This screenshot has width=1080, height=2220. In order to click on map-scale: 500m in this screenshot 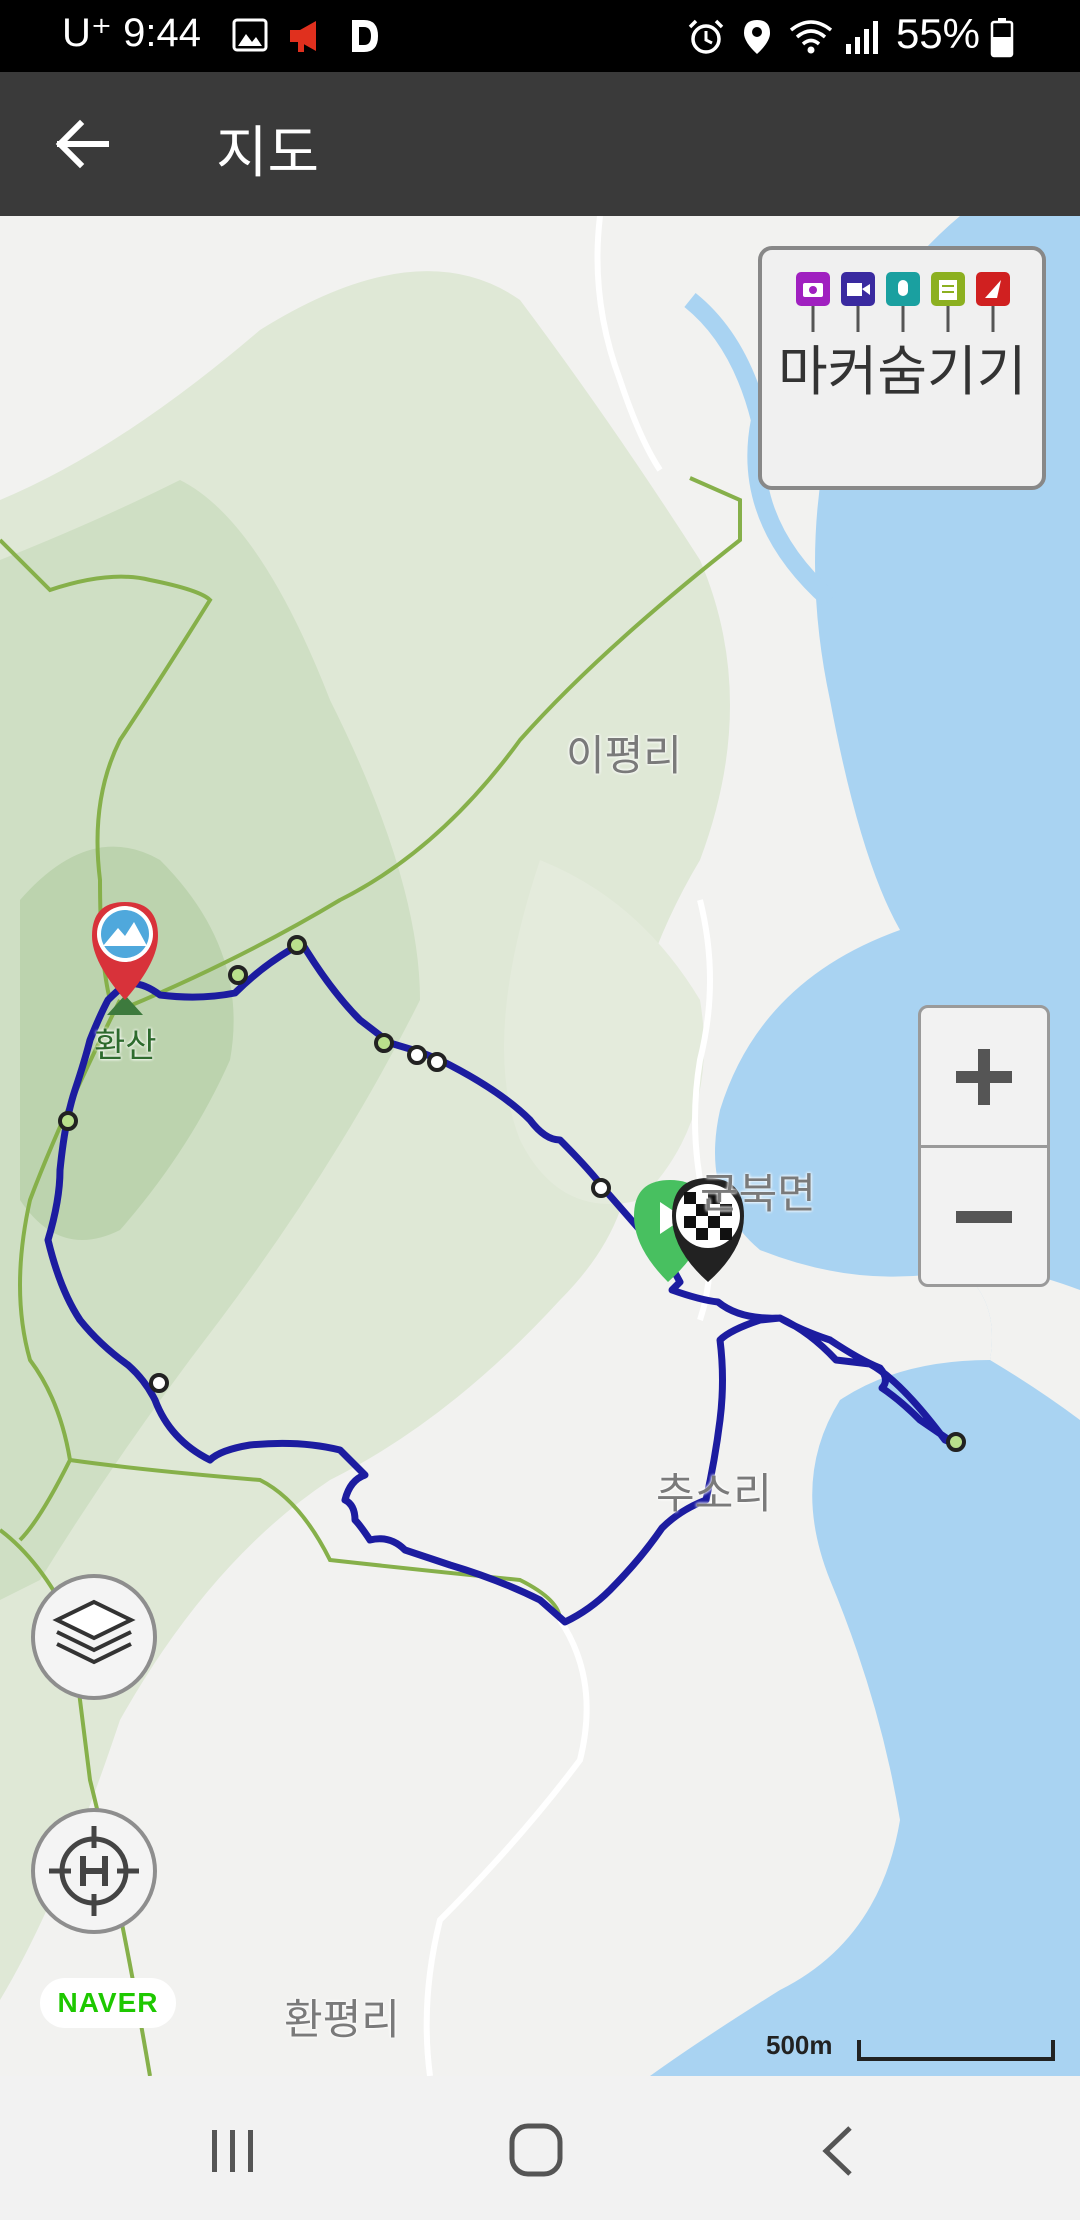, I will do `click(916, 2050)`.